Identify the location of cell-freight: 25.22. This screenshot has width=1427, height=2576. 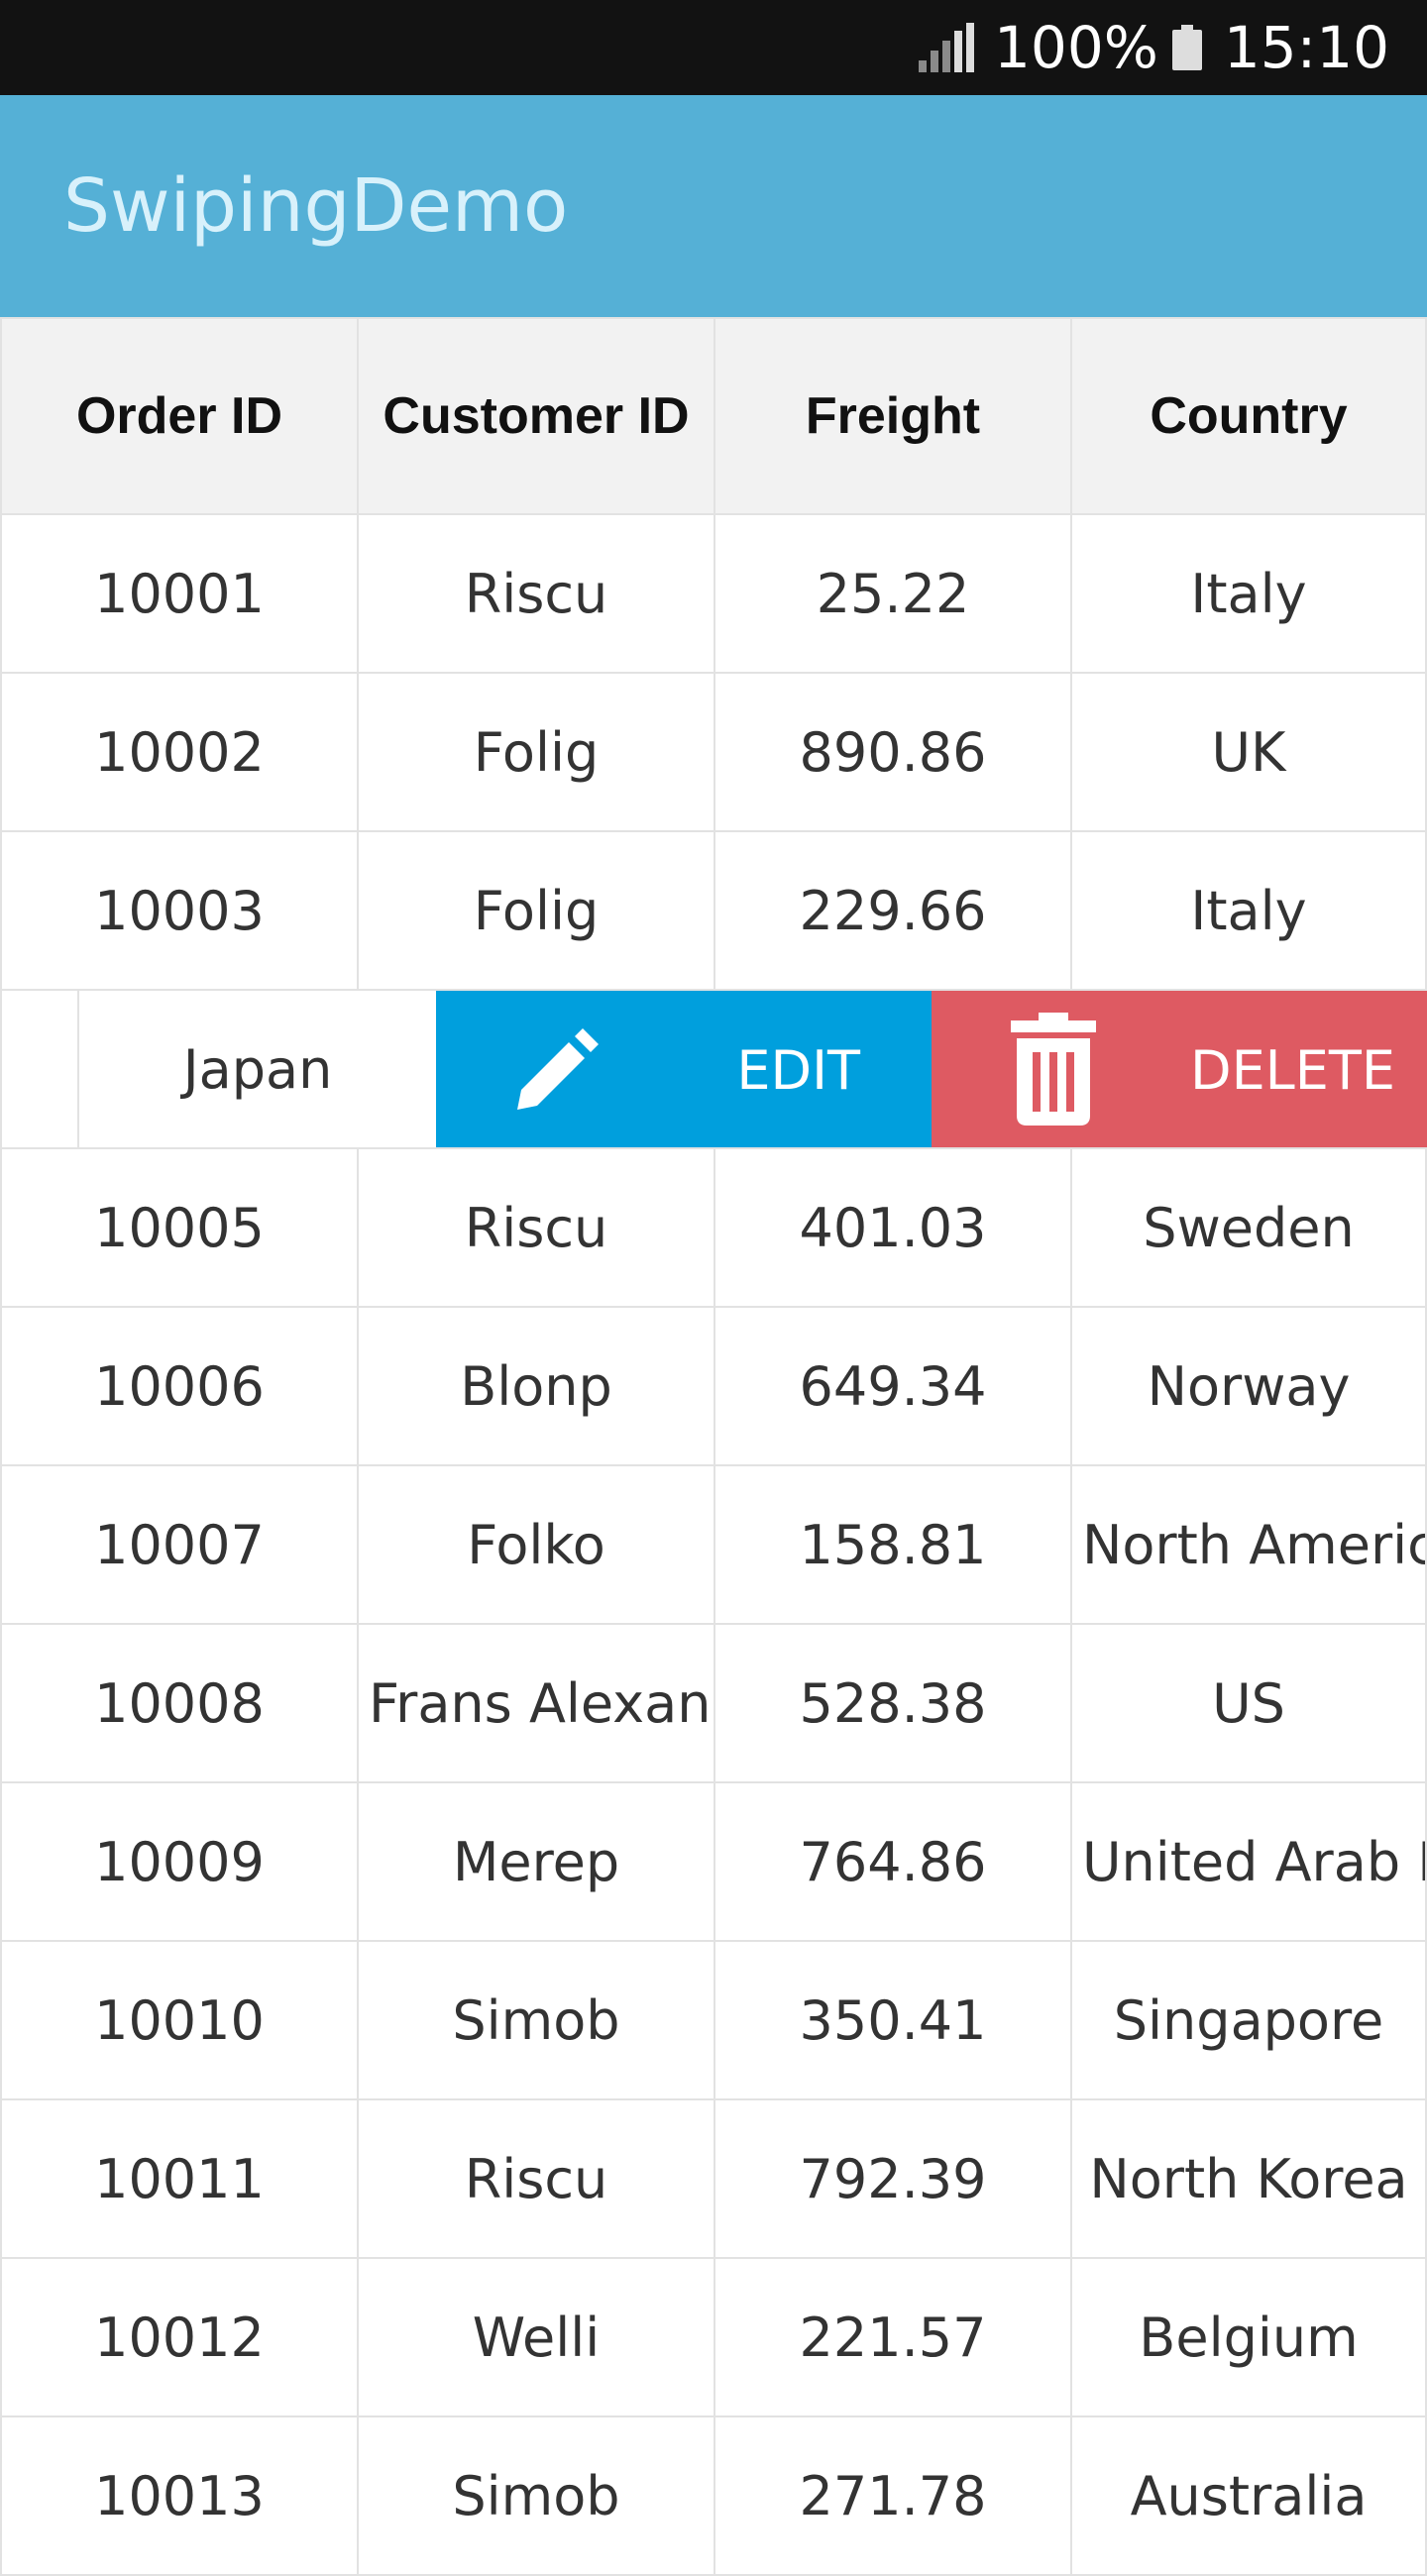
(892, 594).